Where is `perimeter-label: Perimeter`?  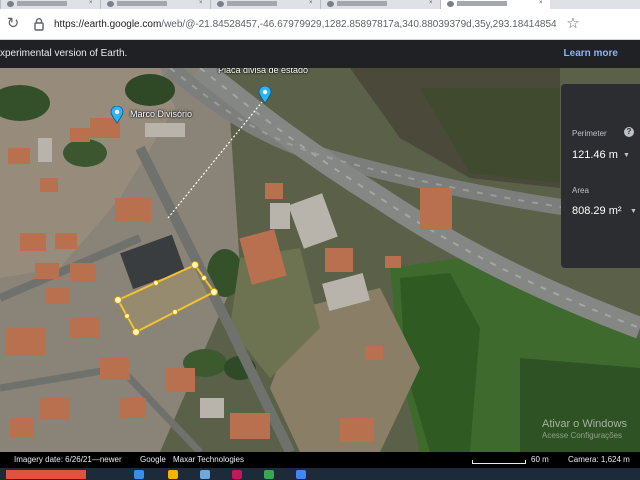
perimeter-label: Perimeter is located at coordinates (589, 133).